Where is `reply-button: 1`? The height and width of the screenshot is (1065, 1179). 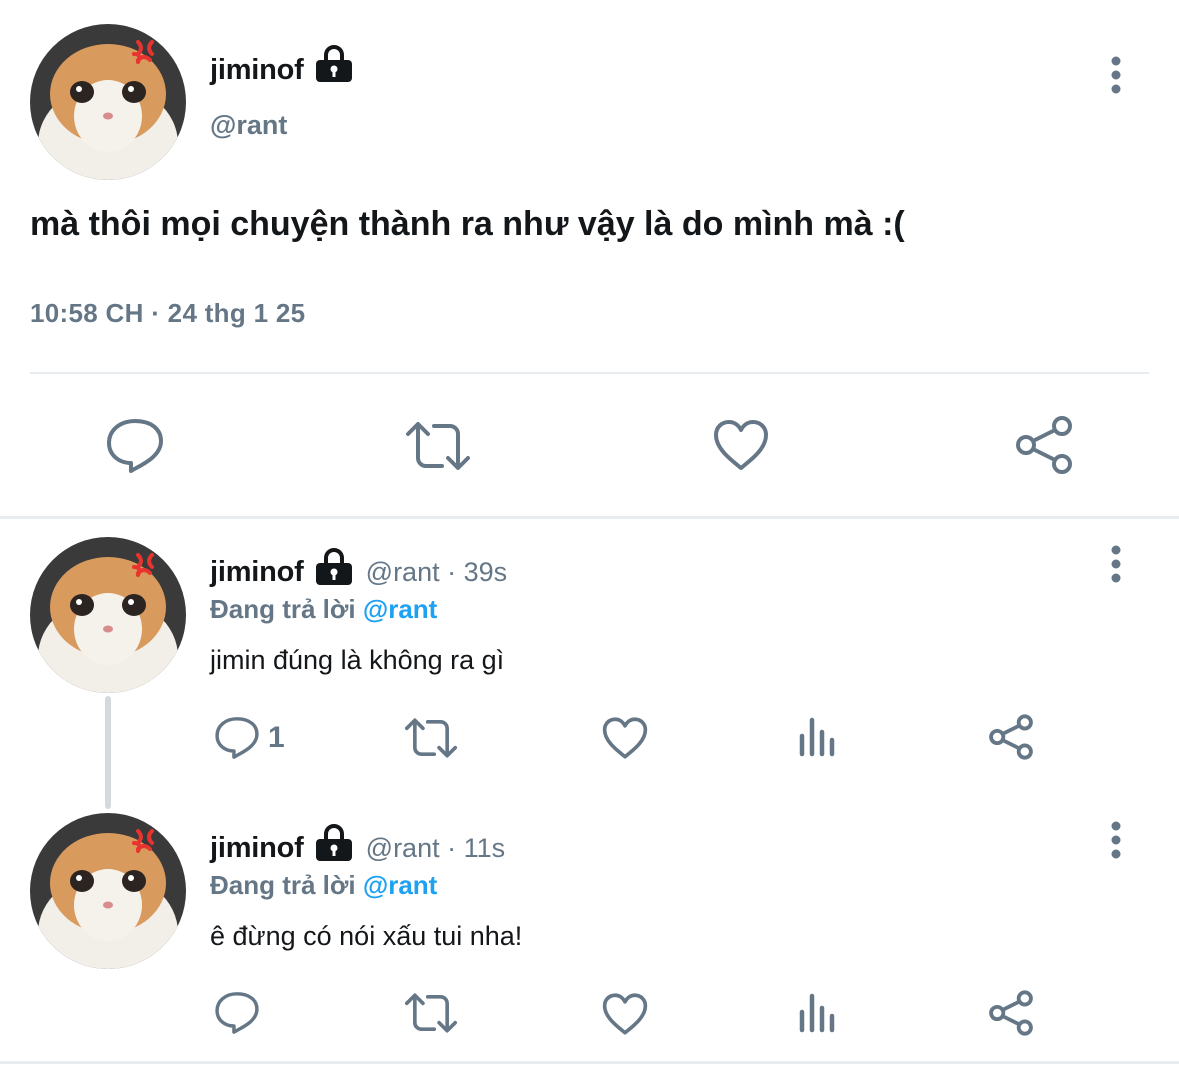
reply-button: 1 is located at coordinates (249, 738).